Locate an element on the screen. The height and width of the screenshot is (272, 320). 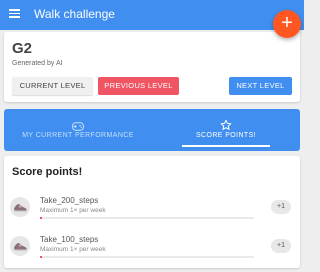
action-name: Take_200_steps is located at coordinates (69, 200).